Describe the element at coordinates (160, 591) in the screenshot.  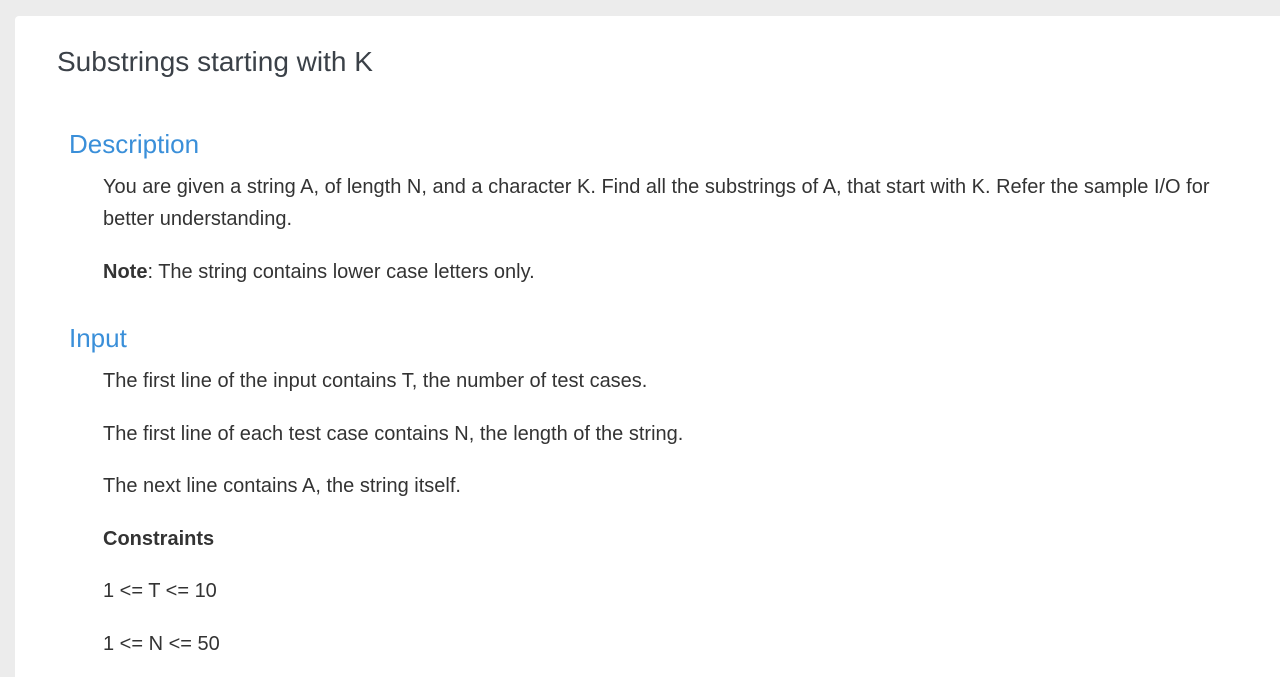
I see `constraint-item: 1 <= T <= 10` at that location.